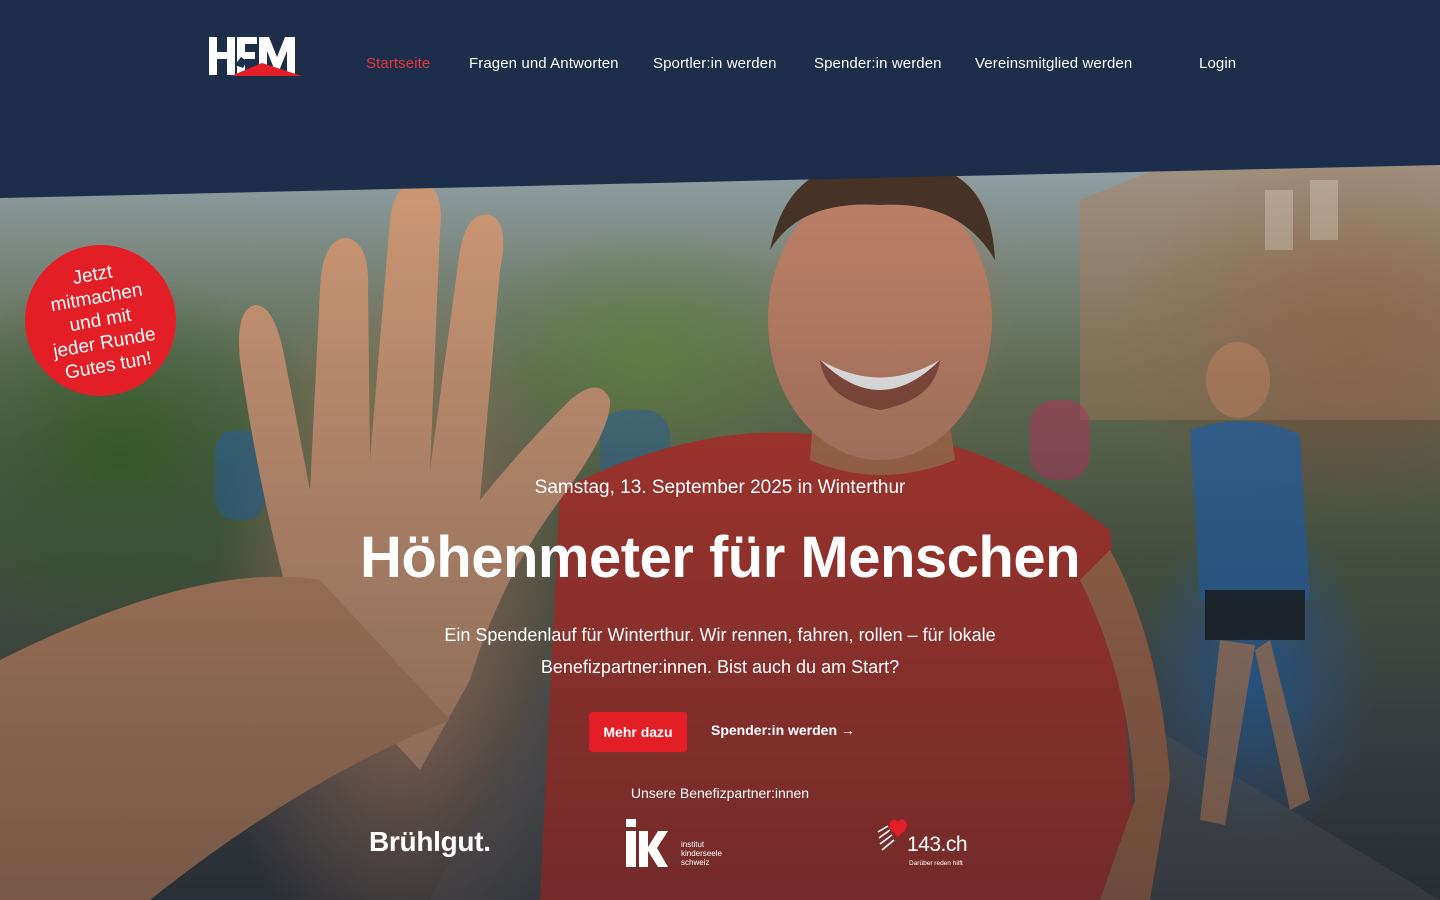 Image resolution: width=1440 pixels, height=900 pixels. What do you see at coordinates (783, 730) in the screenshot?
I see `spender-werden-link: Spender:in werden →` at bounding box center [783, 730].